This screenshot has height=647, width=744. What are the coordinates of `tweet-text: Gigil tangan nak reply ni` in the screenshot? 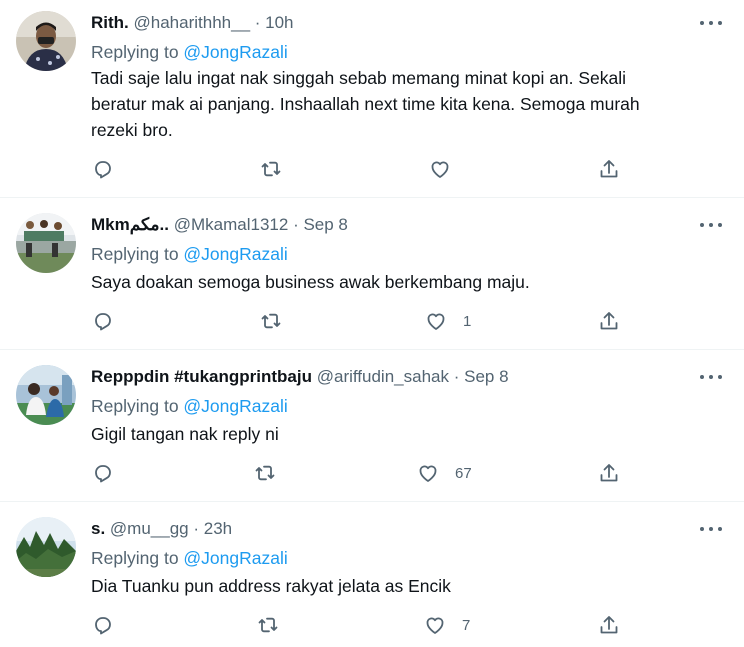 It's located at (397, 434).